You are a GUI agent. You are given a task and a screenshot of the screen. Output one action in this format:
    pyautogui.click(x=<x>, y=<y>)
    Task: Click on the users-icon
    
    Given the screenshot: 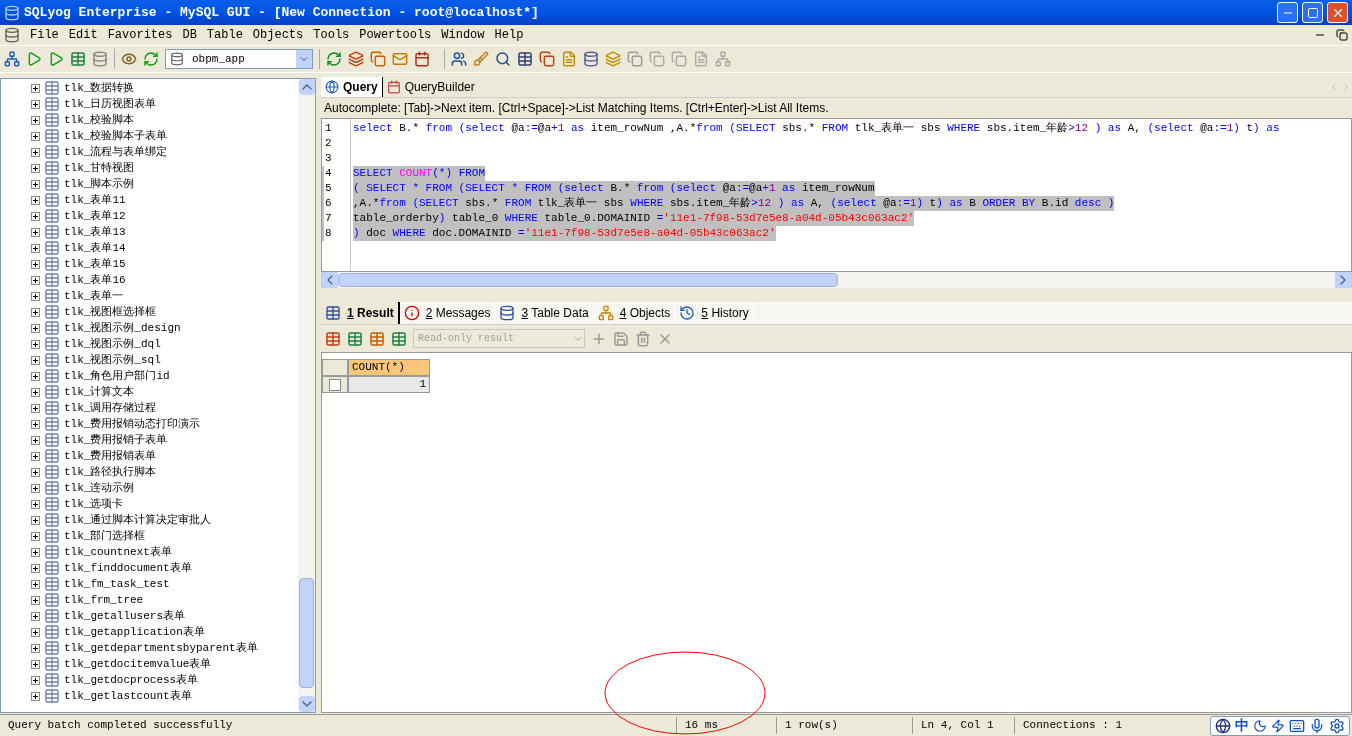 What is the action you would take?
    pyautogui.click(x=459, y=59)
    